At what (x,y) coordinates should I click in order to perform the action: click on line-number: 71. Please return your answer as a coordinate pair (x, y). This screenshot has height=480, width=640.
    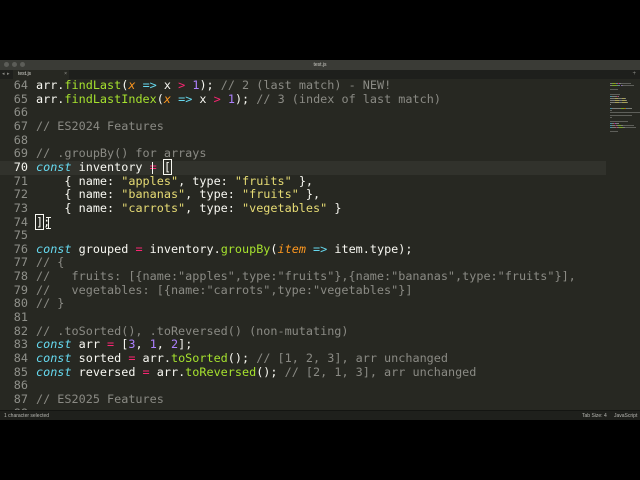
    Looking at the image, I should click on (20, 180).